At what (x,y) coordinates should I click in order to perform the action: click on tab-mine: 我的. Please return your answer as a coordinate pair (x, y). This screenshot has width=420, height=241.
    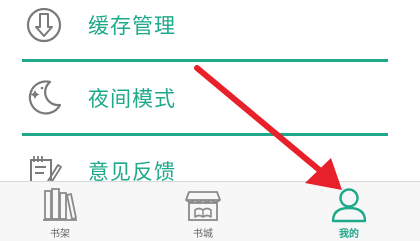
    Looking at the image, I should click on (349, 211).